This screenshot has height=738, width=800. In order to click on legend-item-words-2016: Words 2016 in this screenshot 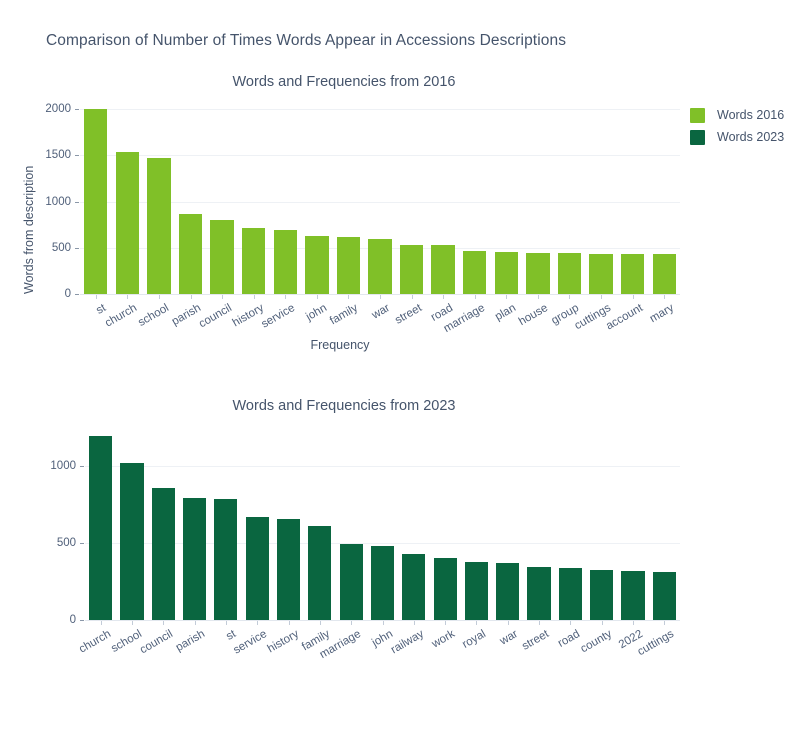, I will do `click(745, 115)`.